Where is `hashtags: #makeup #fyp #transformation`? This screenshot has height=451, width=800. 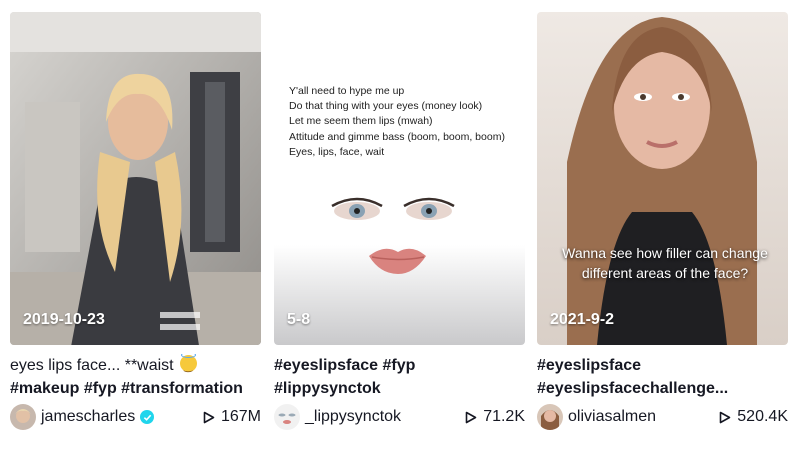 hashtags: #makeup #fyp #transformation is located at coordinates (135, 388).